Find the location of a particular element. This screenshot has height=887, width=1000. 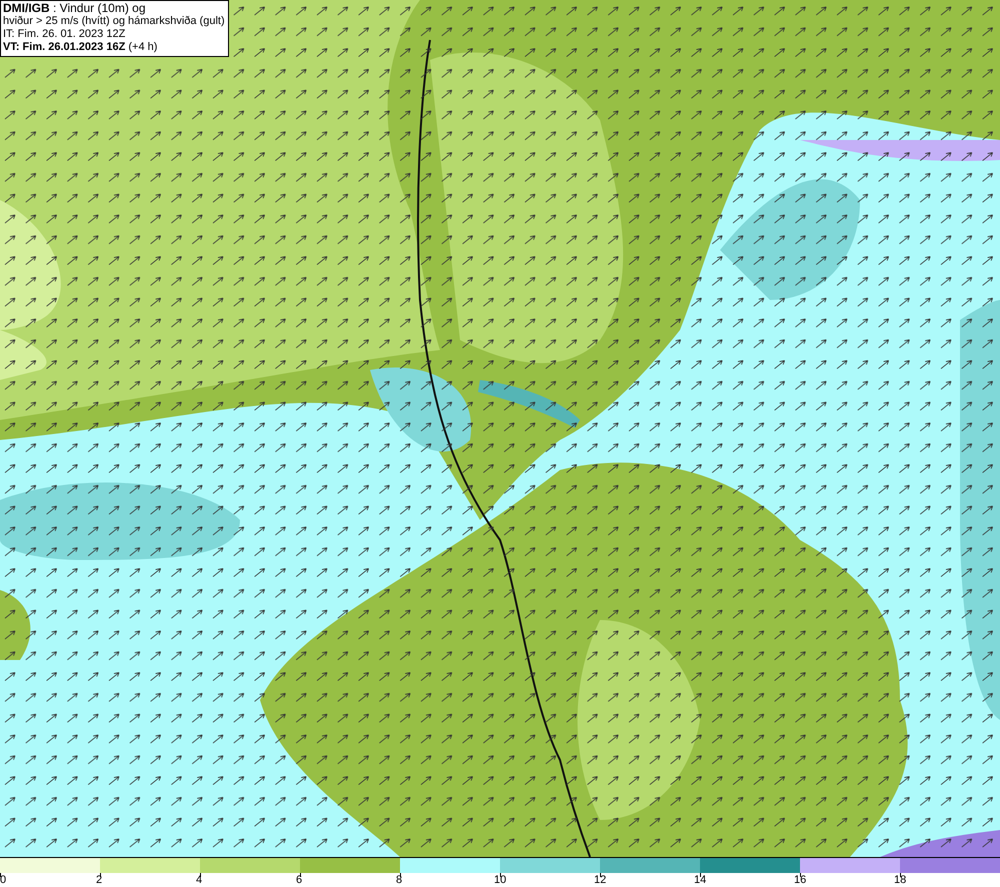

legend-label: 12 is located at coordinates (600, 880).